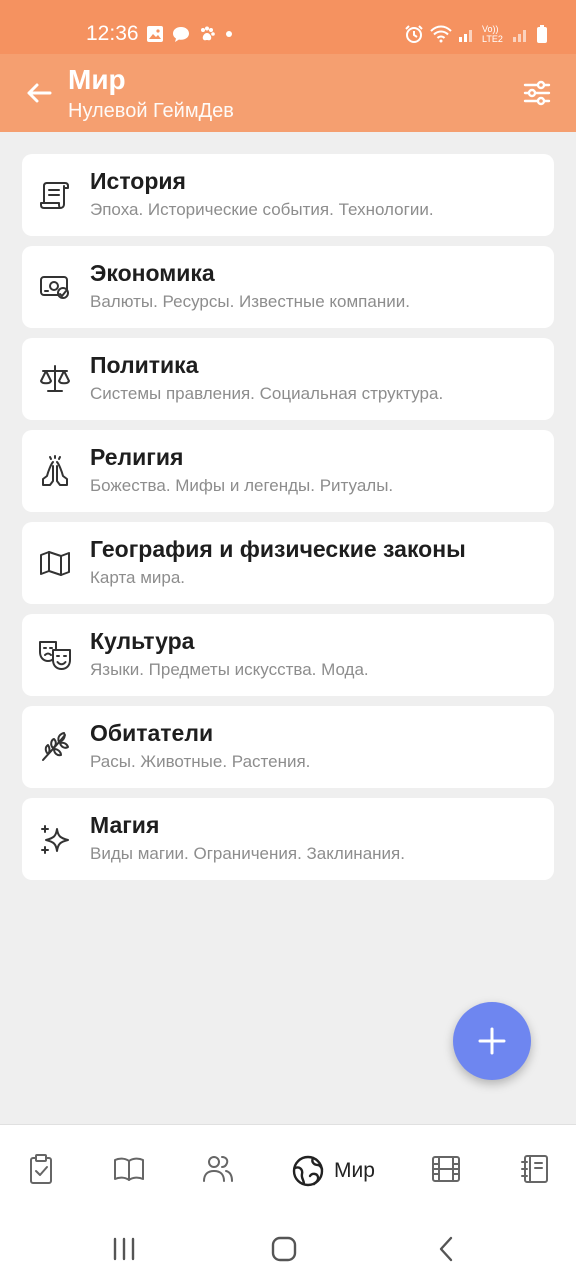 This screenshot has width=576, height=1280. I want to click on section-title: География и физические законы, so click(278, 549).